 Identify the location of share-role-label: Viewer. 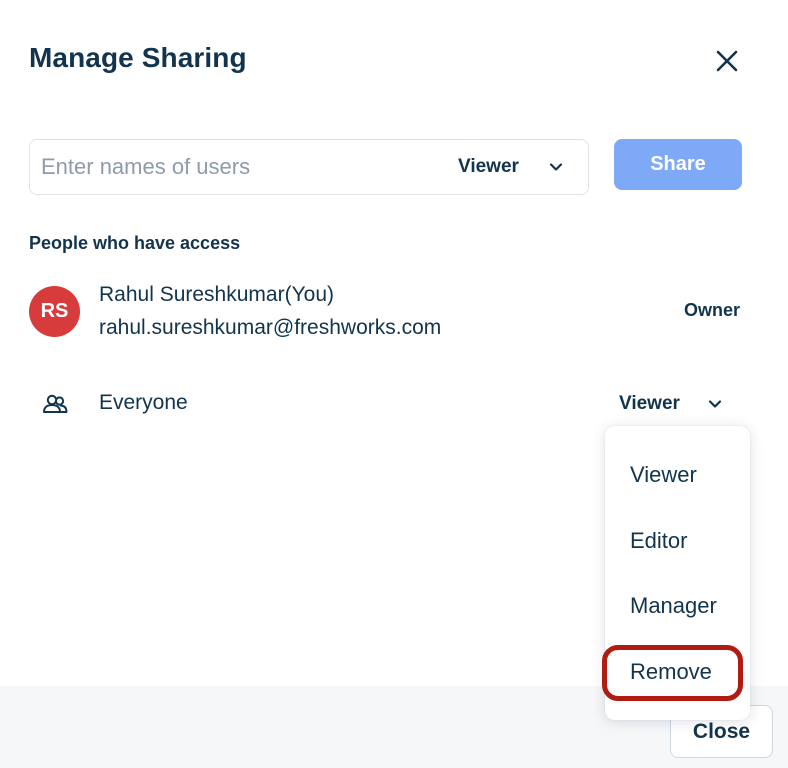
(488, 166).